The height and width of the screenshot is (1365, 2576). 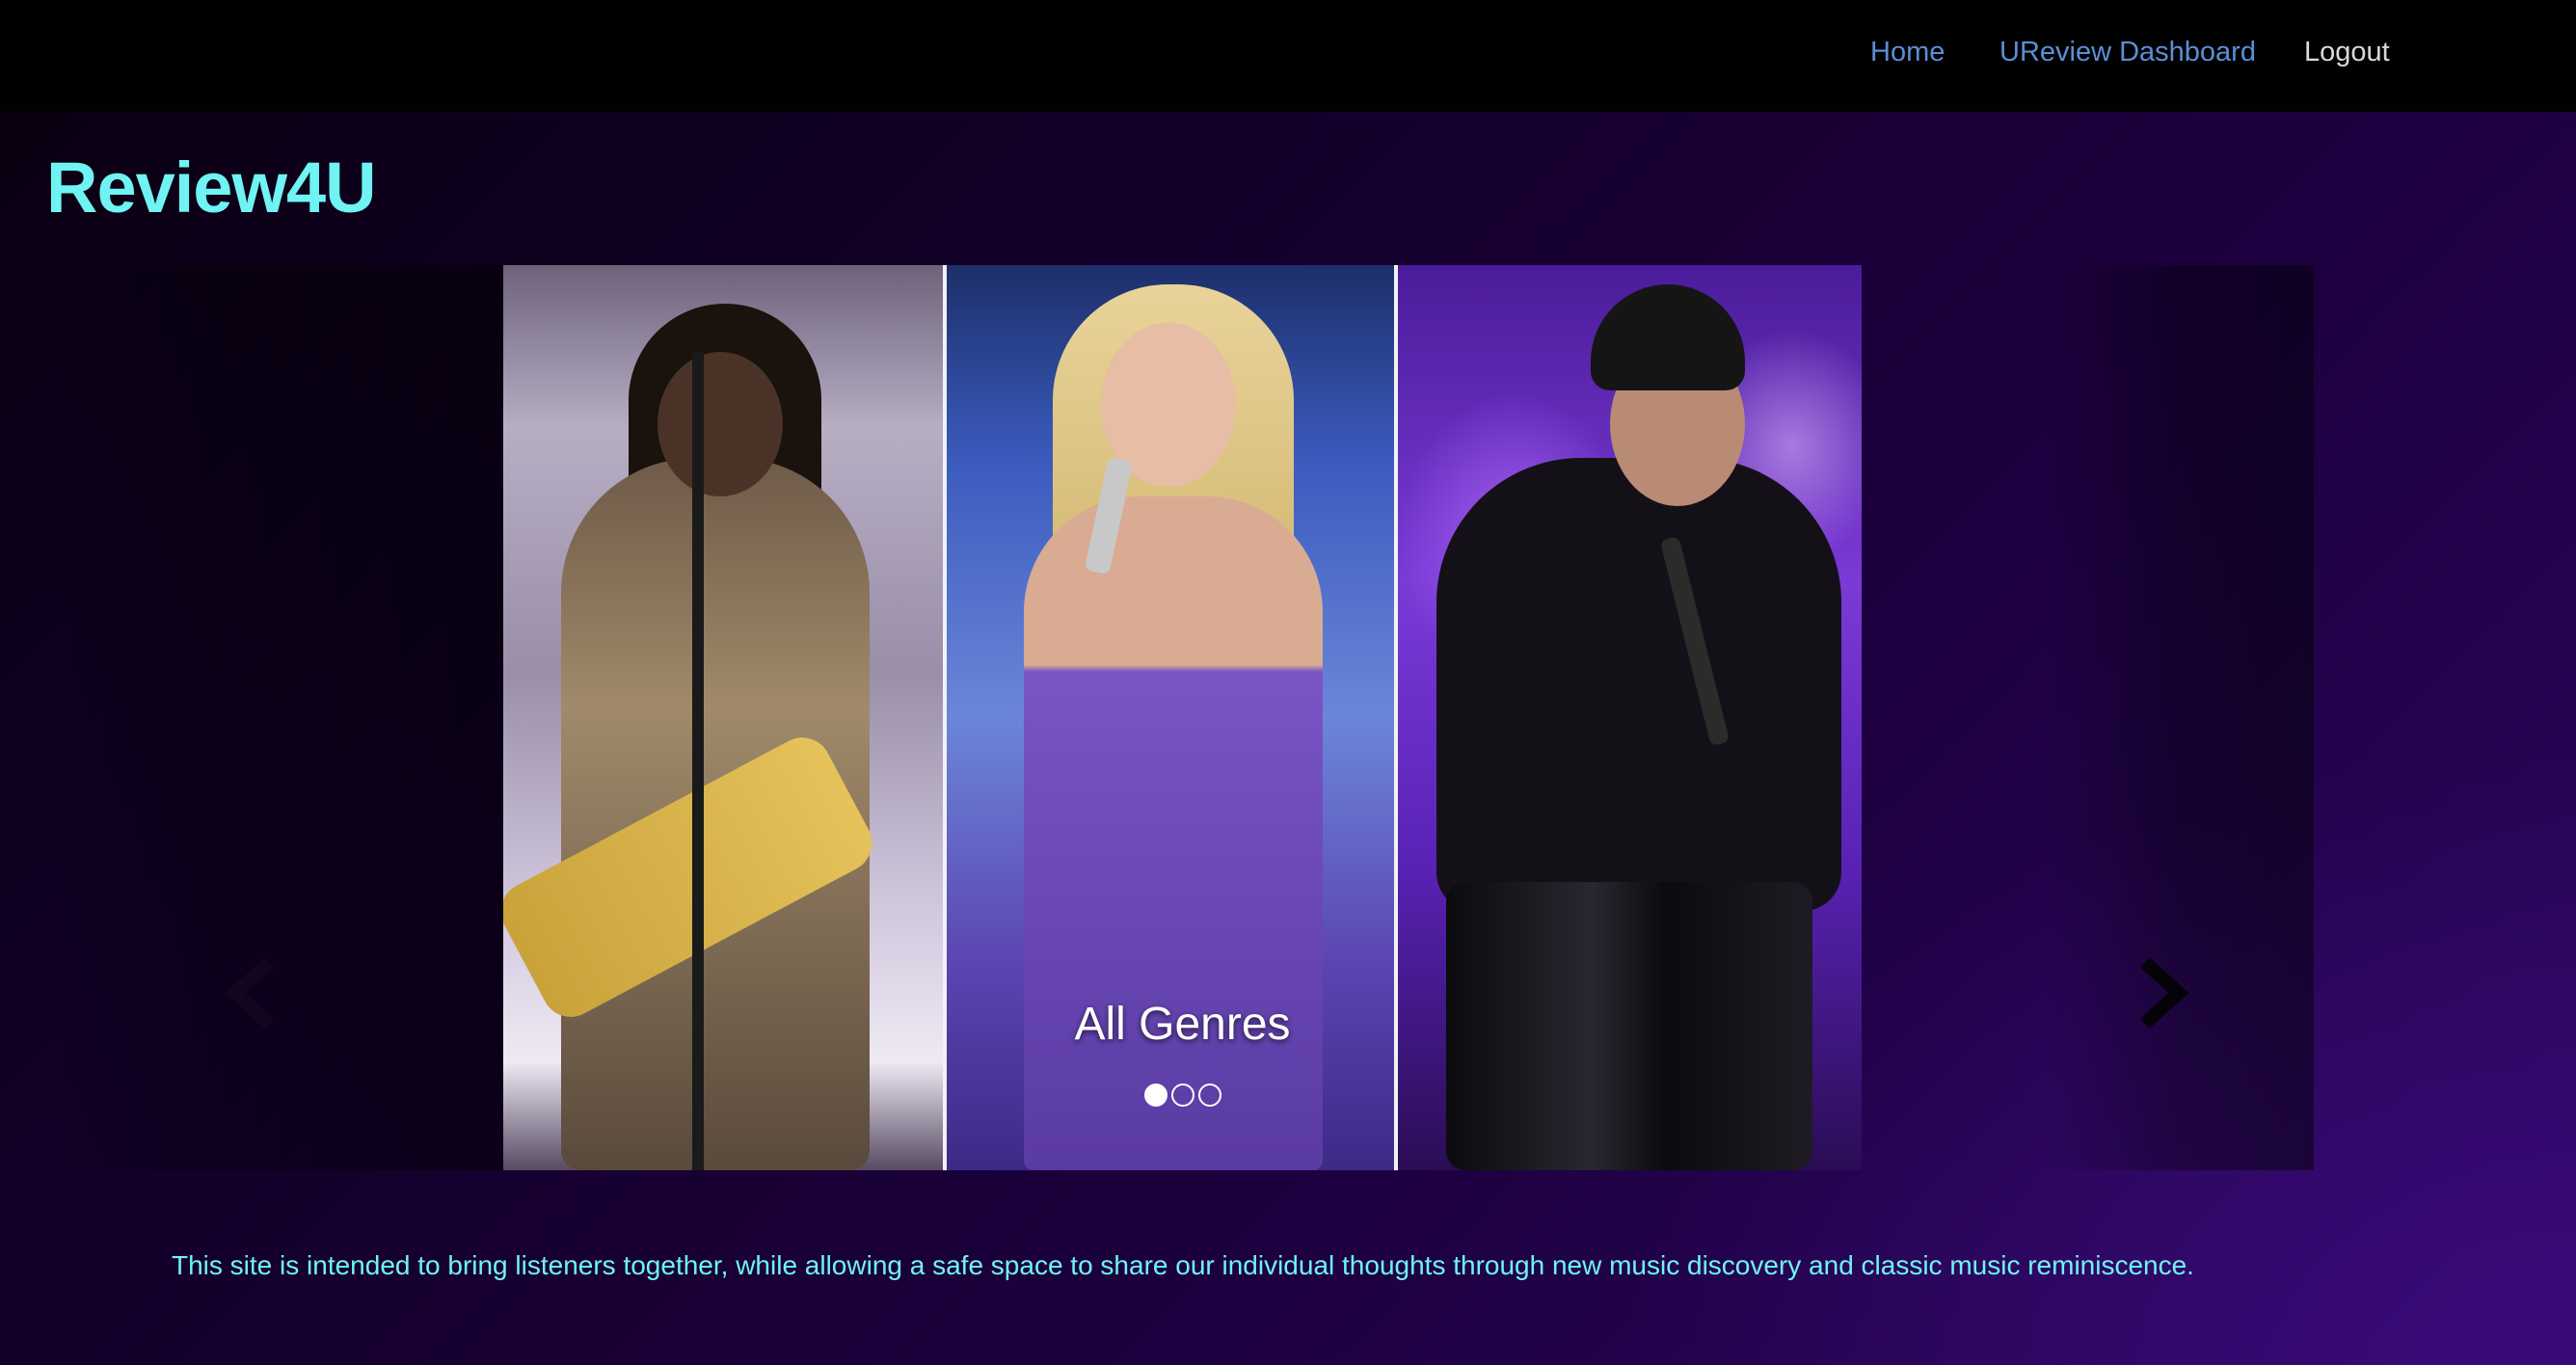 I want to click on nav-home-link: Home, so click(x=1908, y=52).